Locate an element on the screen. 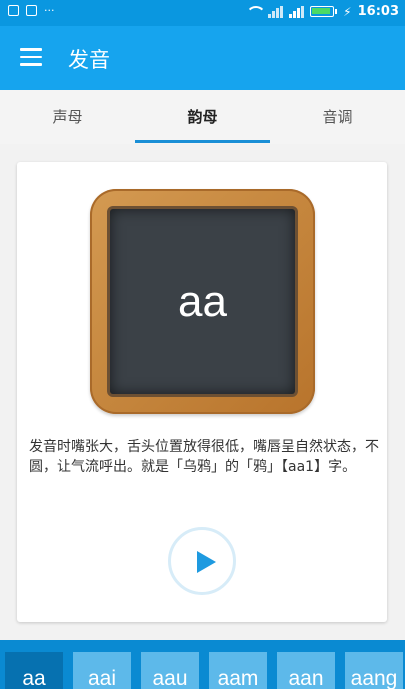  final-key-aa: aa is located at coordinates (34, 670).